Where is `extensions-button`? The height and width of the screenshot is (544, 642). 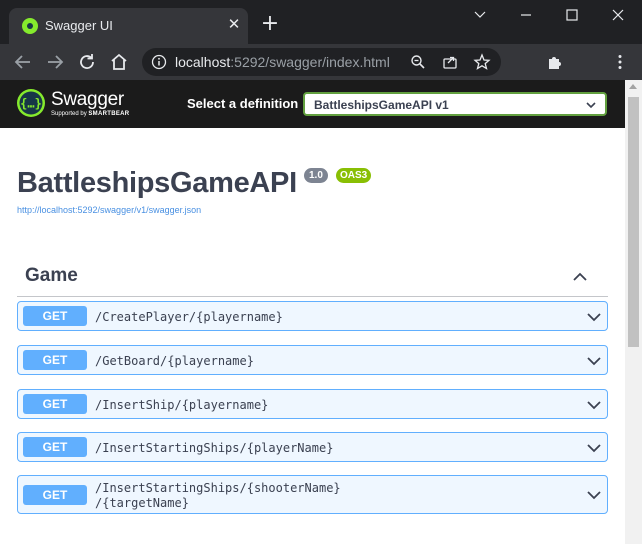 extensions-button is located at coordinates (555, 62).